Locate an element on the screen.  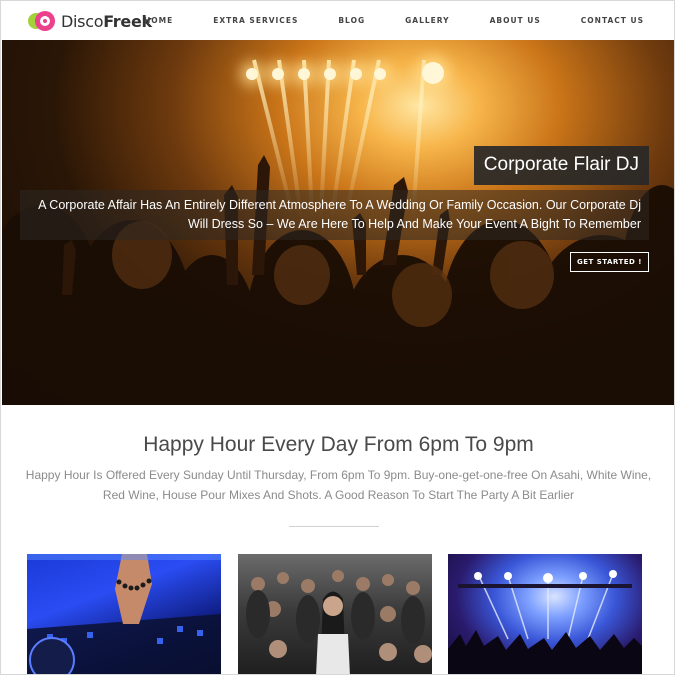
gallery-item-dancing-crowd is located at coordinates (335, 614).